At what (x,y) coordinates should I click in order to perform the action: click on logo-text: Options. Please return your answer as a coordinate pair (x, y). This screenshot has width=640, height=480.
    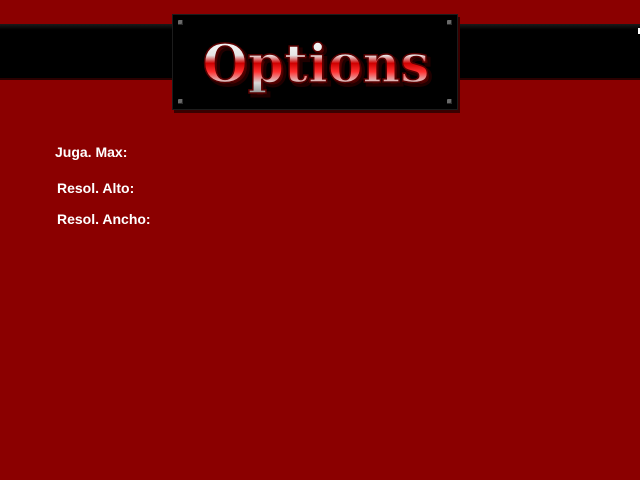
    Looking at the image, I should click on (315, 64).